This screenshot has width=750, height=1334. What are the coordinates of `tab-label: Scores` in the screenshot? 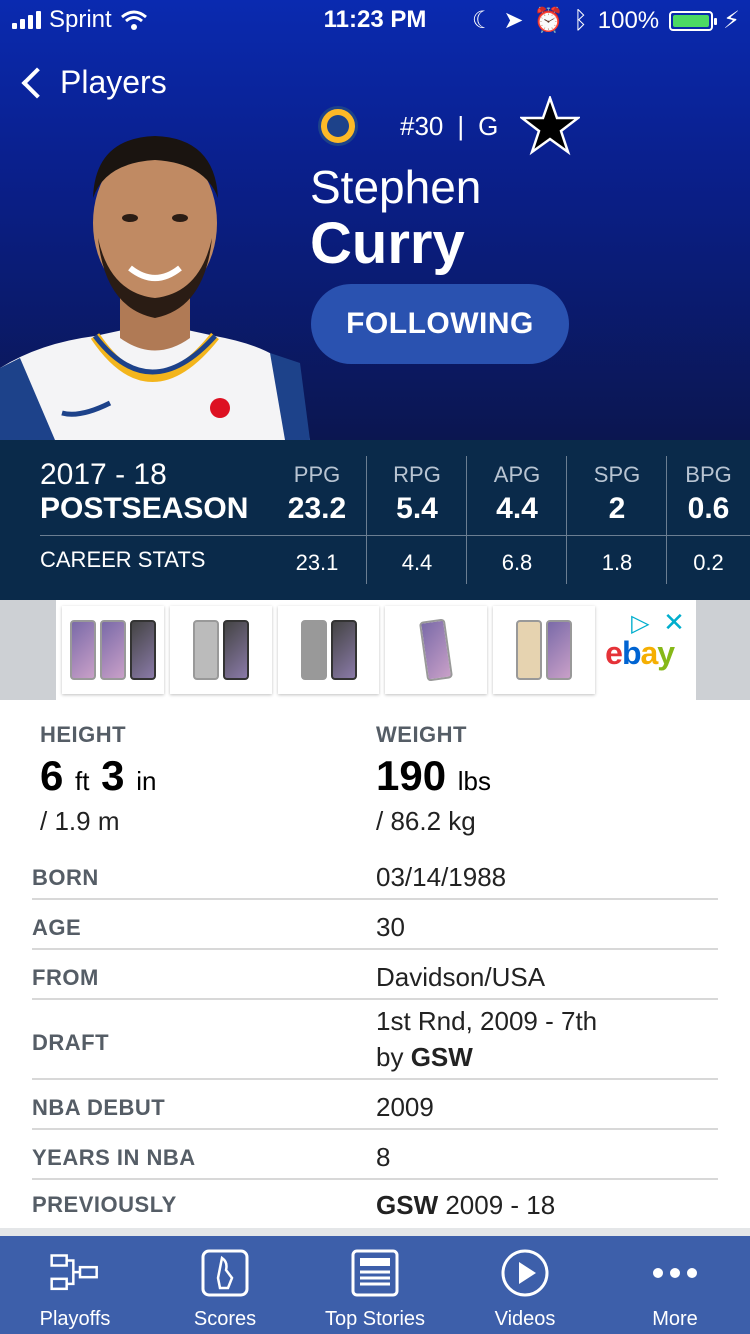 It's located at (225, 1319).